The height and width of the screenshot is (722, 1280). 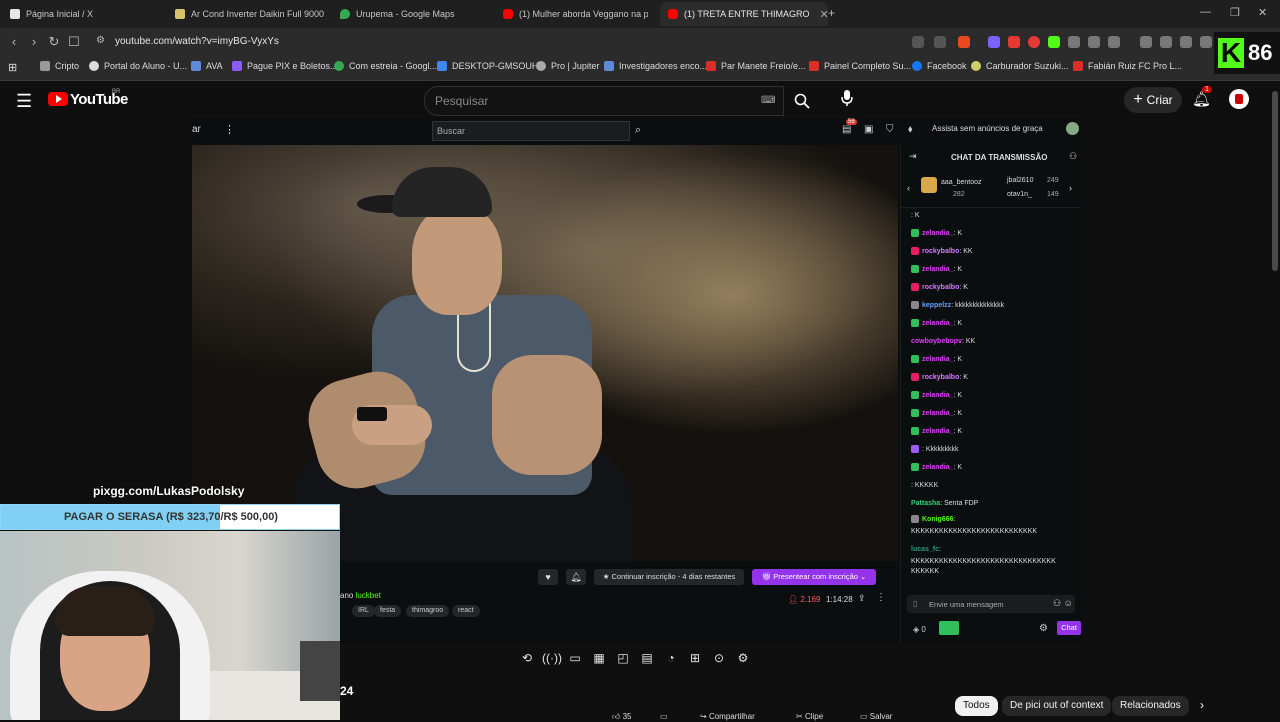 What do you see at coordinates (575, 658) in the screenshot?
I see `captions-icon: ▭` at bounding box center [575, 658].